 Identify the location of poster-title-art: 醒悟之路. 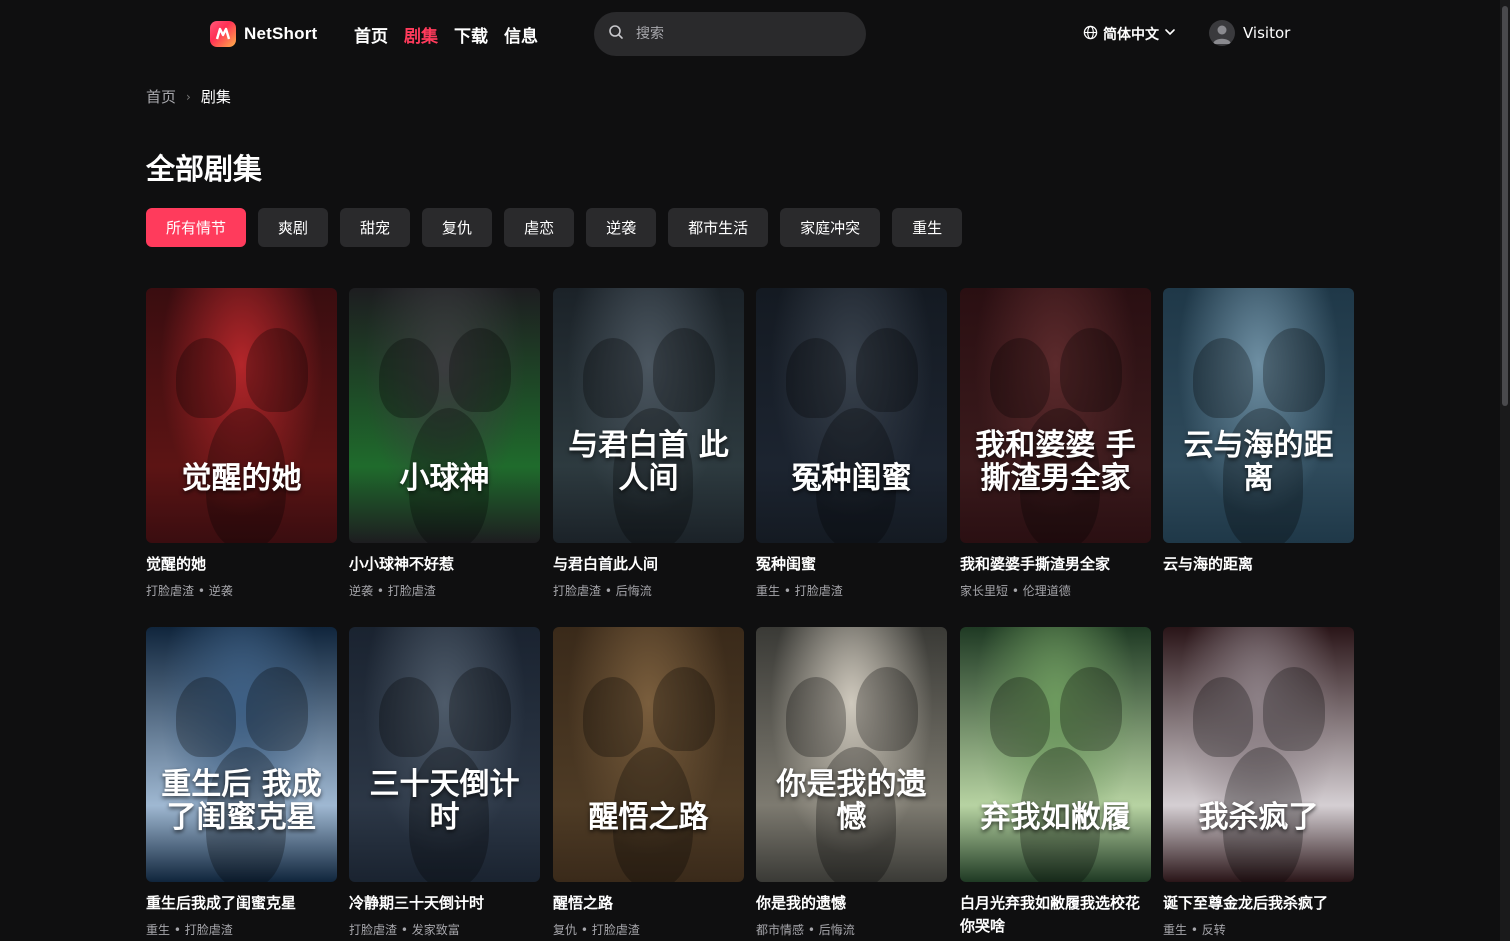
(648, 817).